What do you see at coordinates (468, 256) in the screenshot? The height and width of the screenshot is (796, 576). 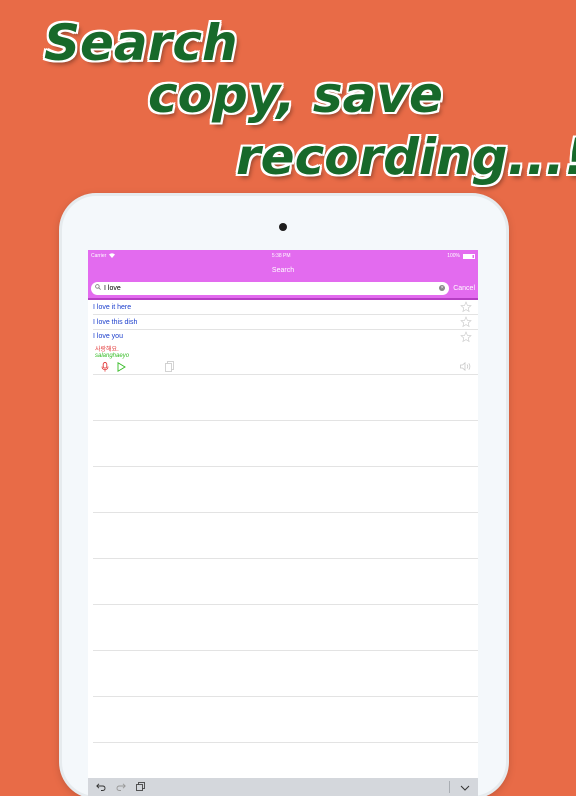 I see `battery-icon` at bounding box center [468, 256].